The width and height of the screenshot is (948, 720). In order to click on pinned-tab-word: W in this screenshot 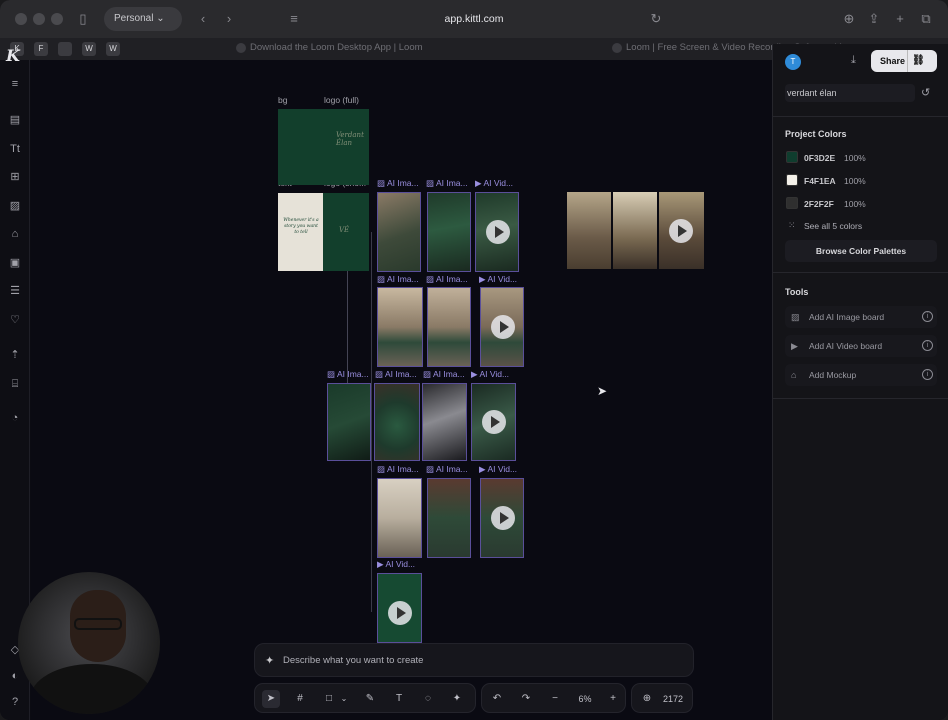, I will do `click(89, 49)`.